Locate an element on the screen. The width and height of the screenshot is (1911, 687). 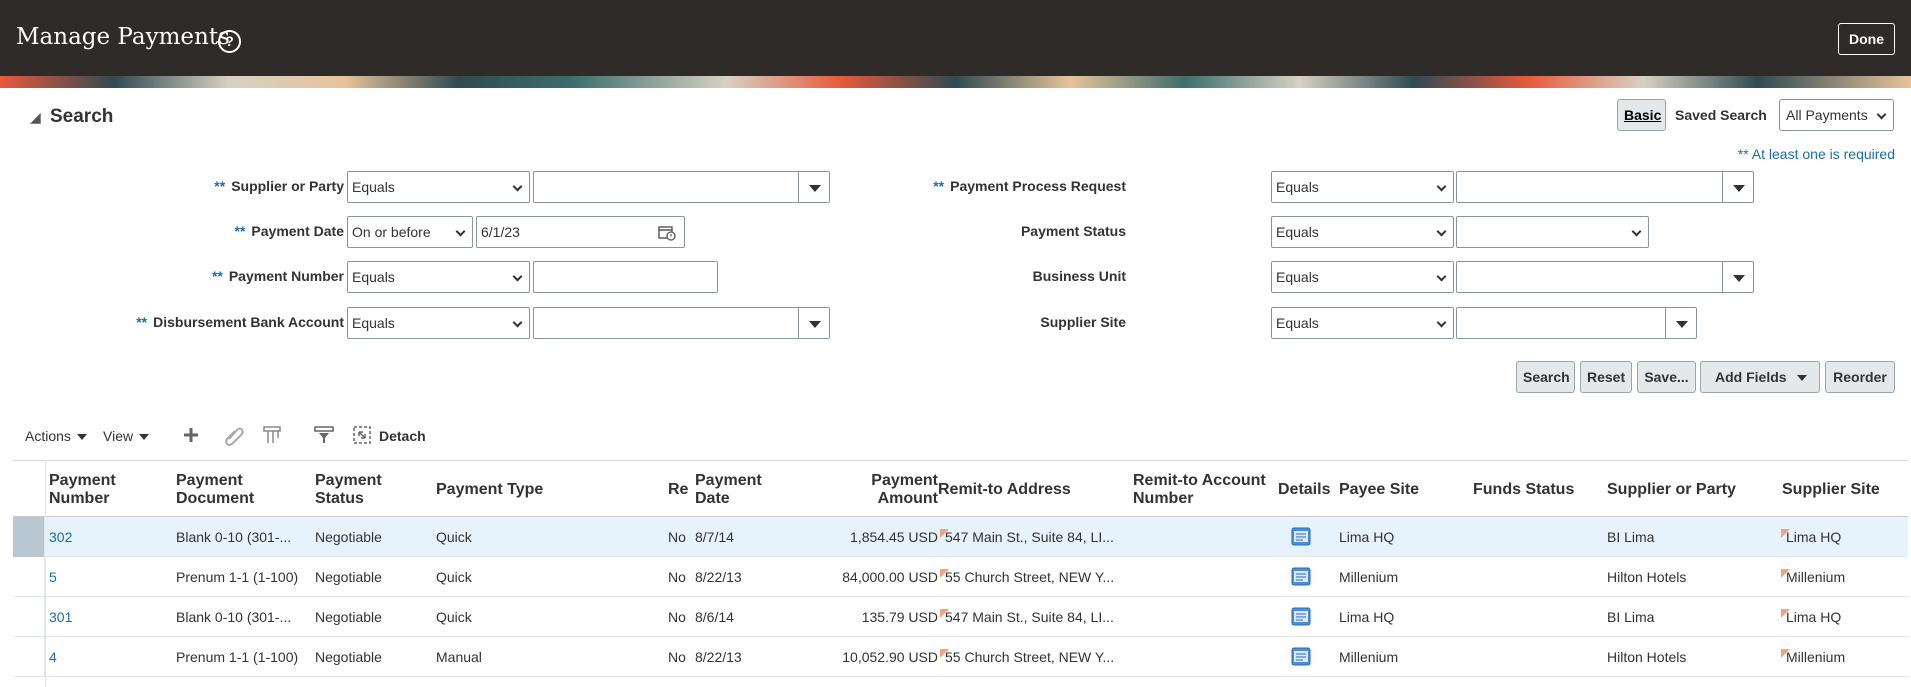
column-header-funds-status: Funds Status is located at coordinates (1523, 490).